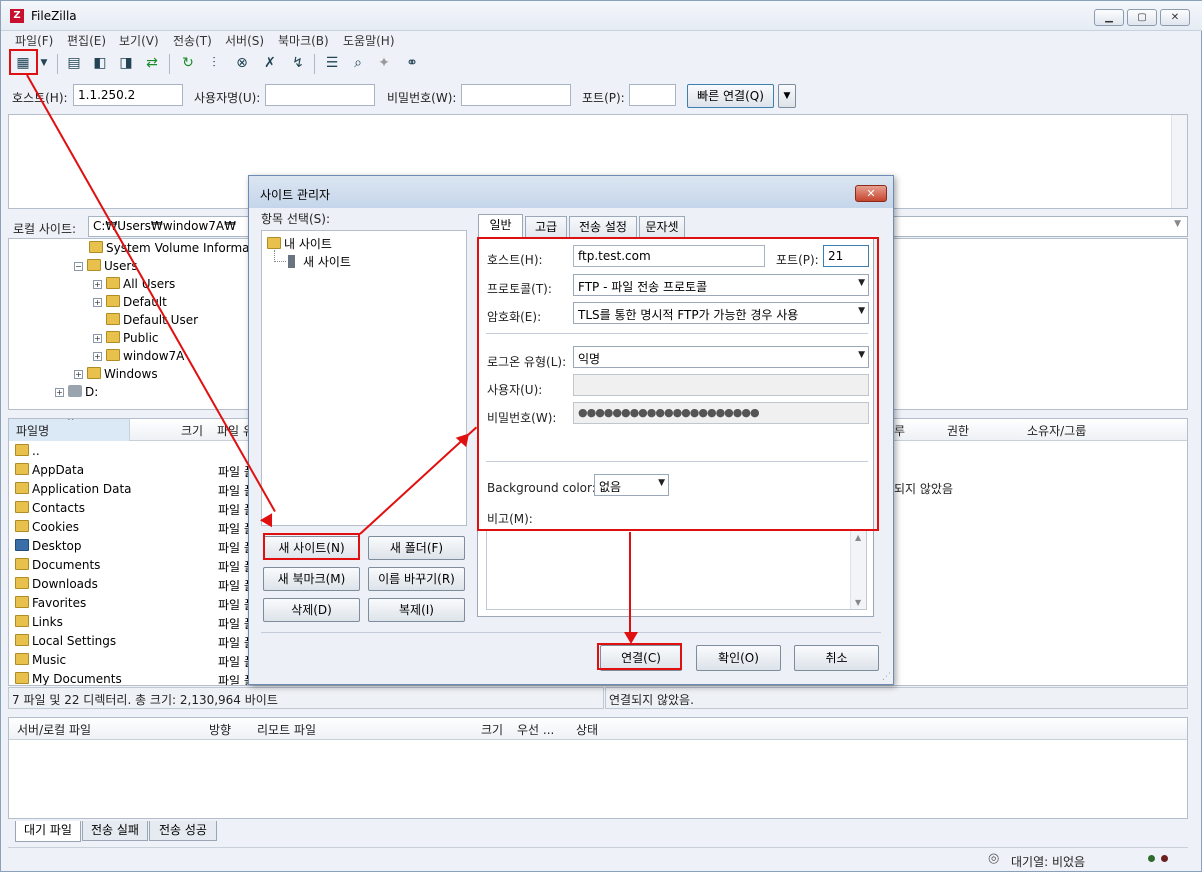  I want to click on new-folder-button: 새 폴더(F), so click(416, 548).